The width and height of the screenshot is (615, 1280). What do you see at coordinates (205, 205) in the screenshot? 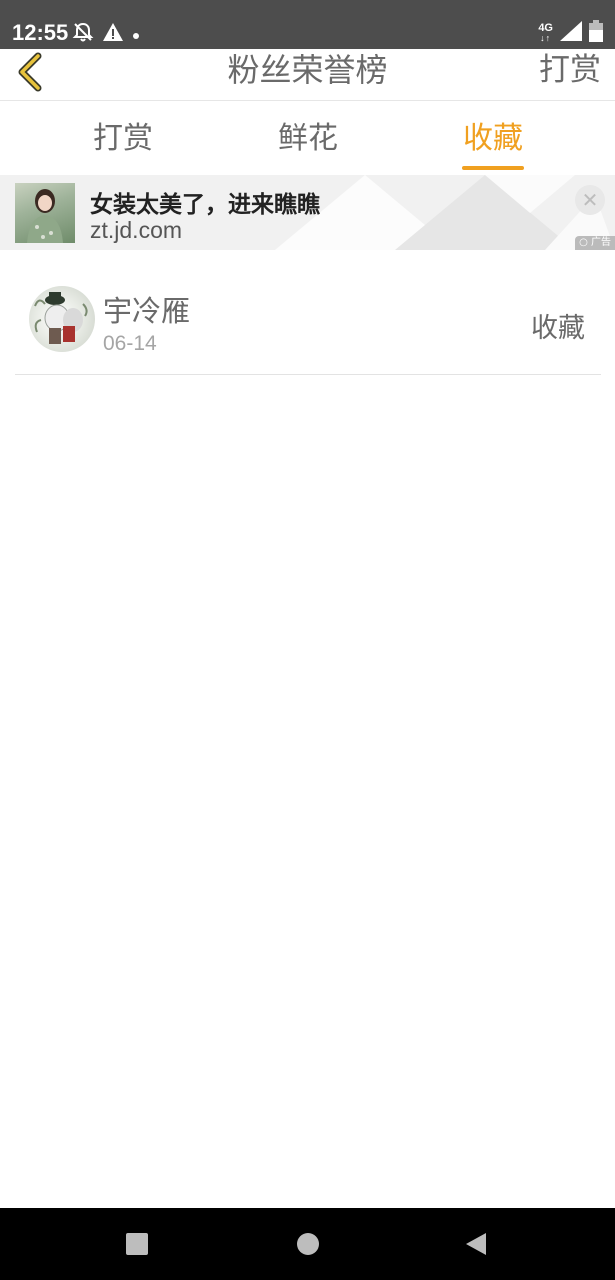
I see `ad-title: 女装太美了，进来瞧瞧` at bounding box center [205, 205].